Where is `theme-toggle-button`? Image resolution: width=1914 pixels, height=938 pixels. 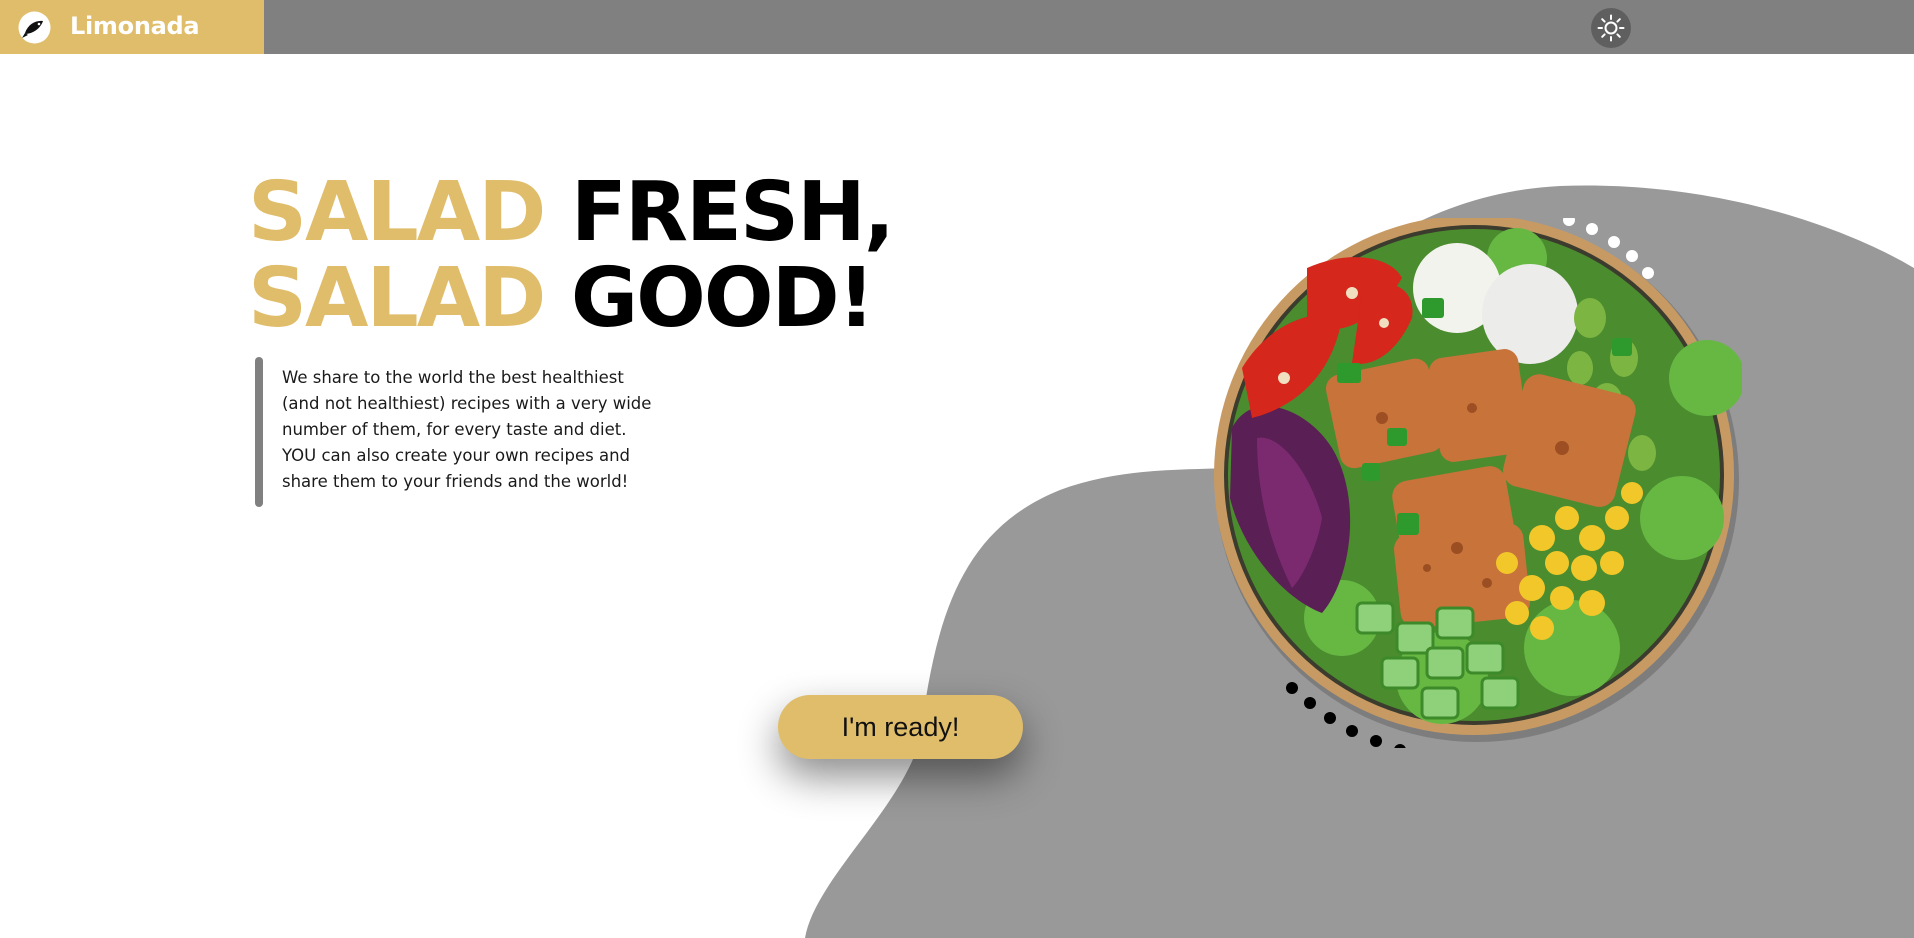
theme-toggle-button is located at coordinates (1611, 28).